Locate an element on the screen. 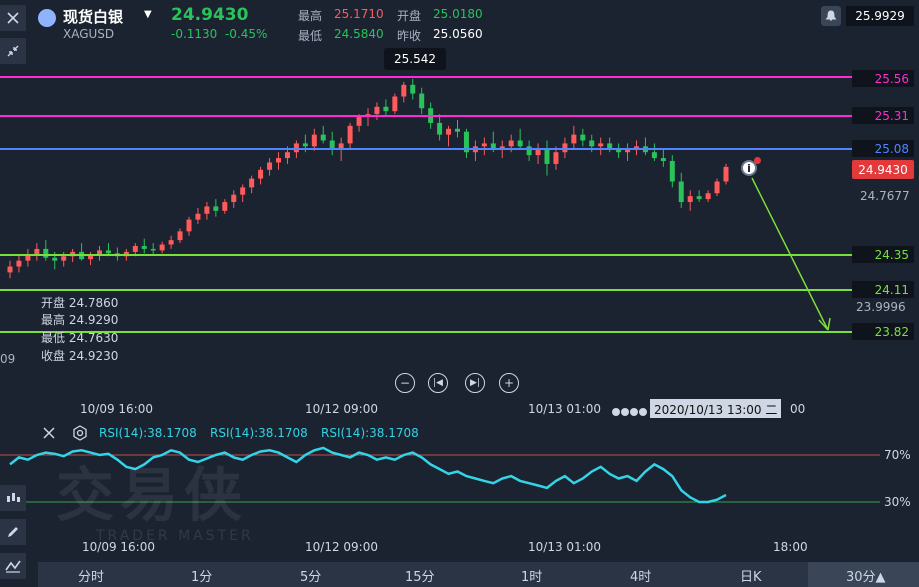 This screenshot has height=587, width=919. symbol-name: 现货白银 is located at coordinates (93, 16).